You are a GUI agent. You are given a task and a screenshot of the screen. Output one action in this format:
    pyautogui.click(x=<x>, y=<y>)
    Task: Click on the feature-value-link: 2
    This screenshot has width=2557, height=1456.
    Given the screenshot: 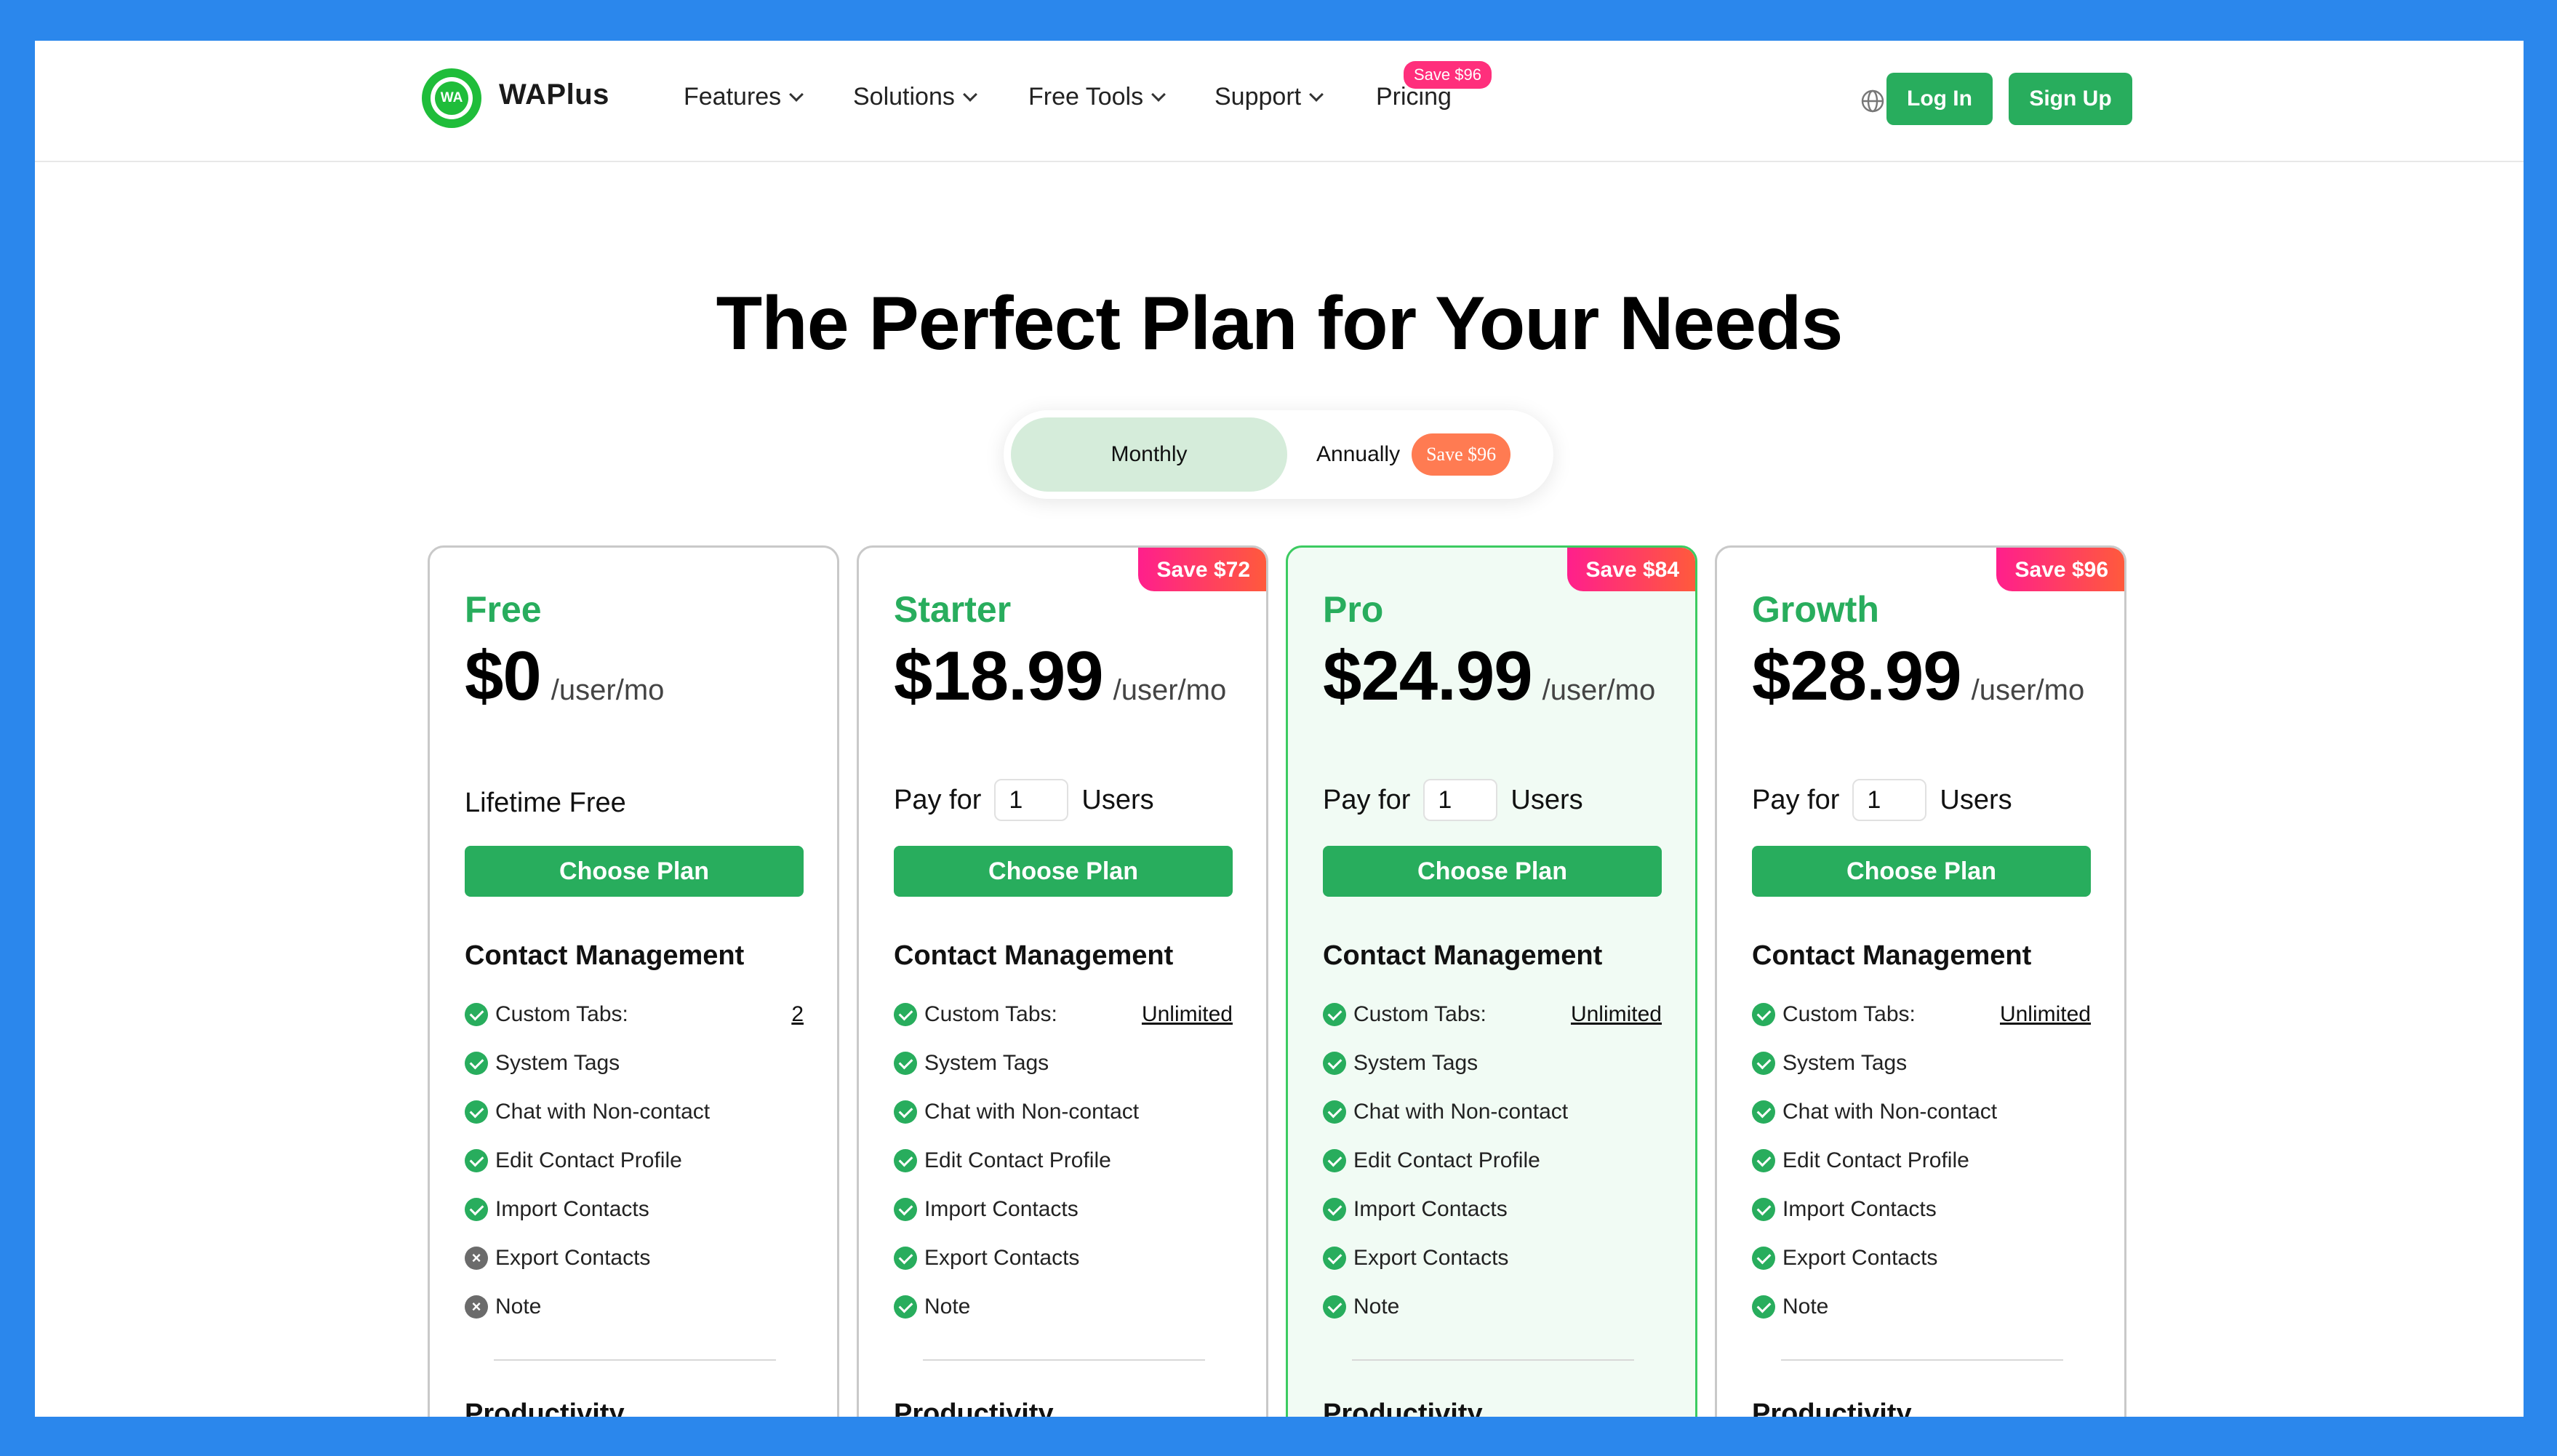 What is the action you would take?
    pyautogui.click(x=798, y=1014)
    